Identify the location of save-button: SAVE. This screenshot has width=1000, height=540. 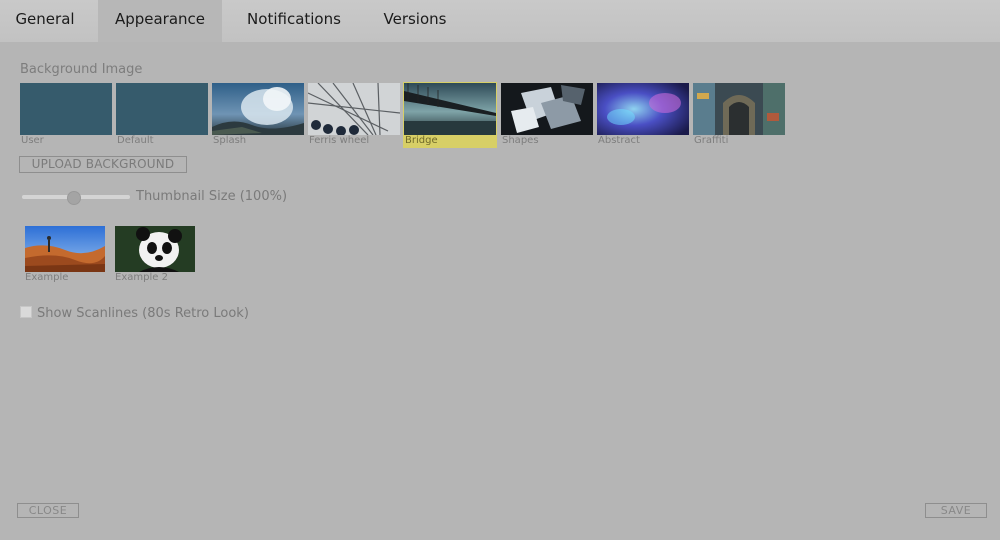
(956, 510).